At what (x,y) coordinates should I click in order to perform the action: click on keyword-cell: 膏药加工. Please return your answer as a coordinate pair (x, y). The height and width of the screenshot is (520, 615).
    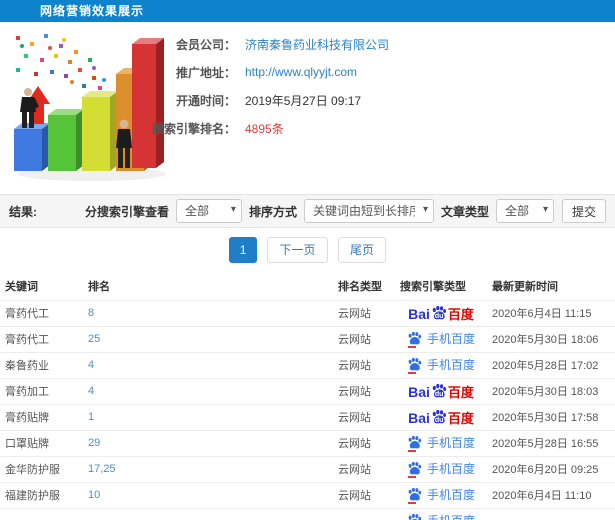
    Looking at the image, I should click on (42, 390).